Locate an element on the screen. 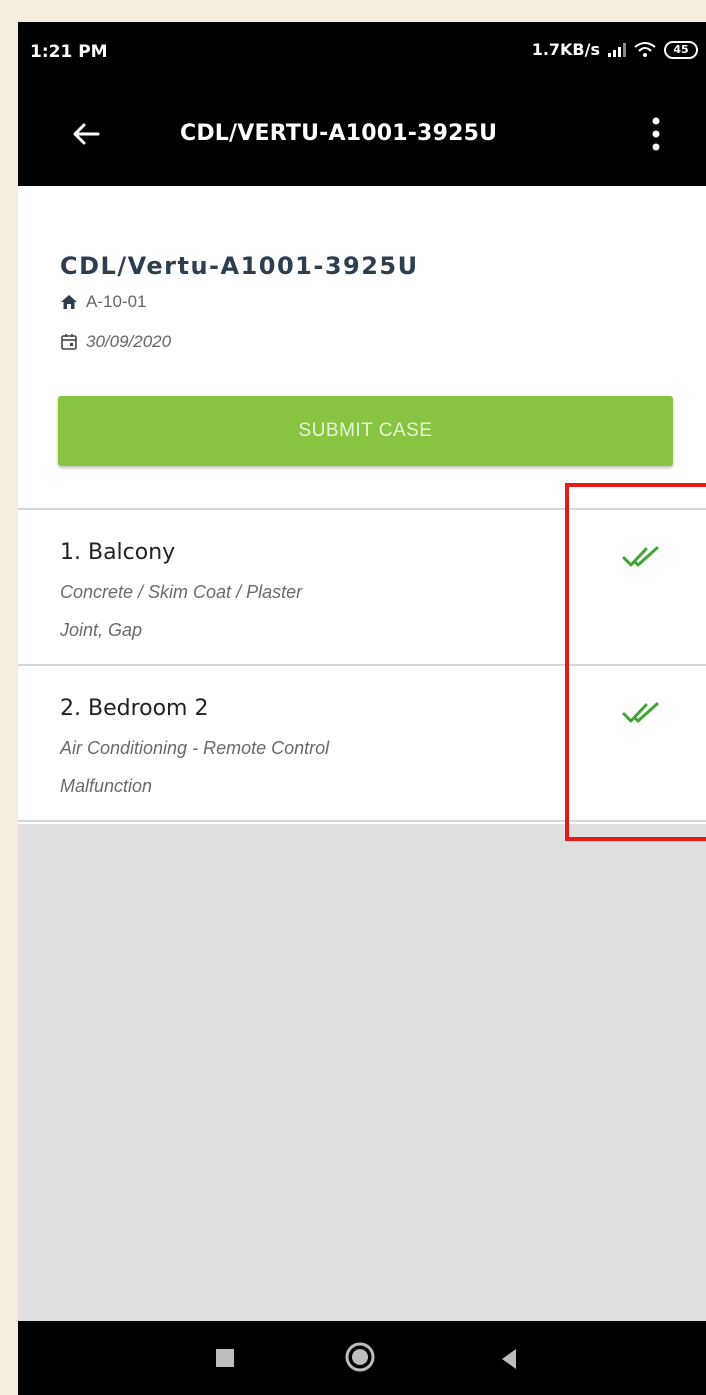 The height and width of the screenshot is (1395, 706). home-button-icon is located at coordinates (360, 1357).